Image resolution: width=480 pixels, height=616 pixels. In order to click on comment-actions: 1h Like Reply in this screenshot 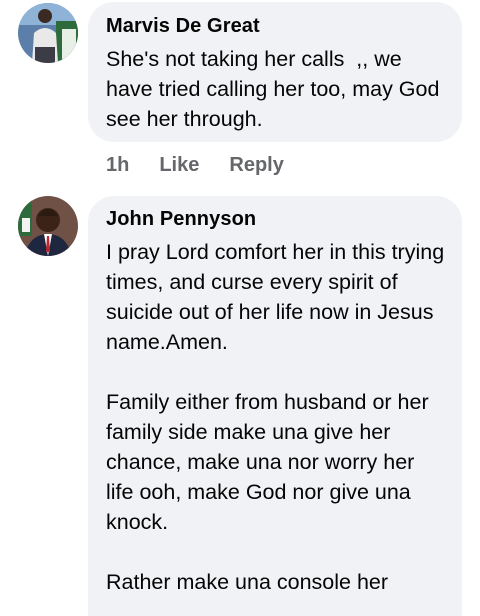, I will do `click(195, 165)`.